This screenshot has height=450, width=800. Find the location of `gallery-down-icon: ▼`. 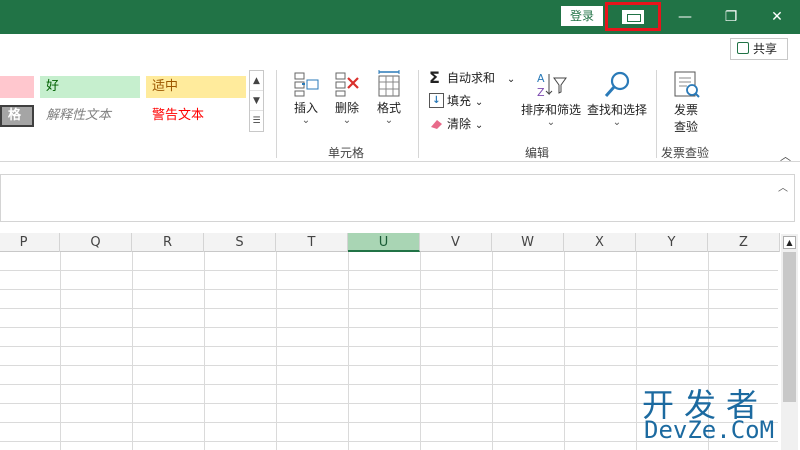

gallery-down-icon: ▼ is located at coordinates (256, 101).